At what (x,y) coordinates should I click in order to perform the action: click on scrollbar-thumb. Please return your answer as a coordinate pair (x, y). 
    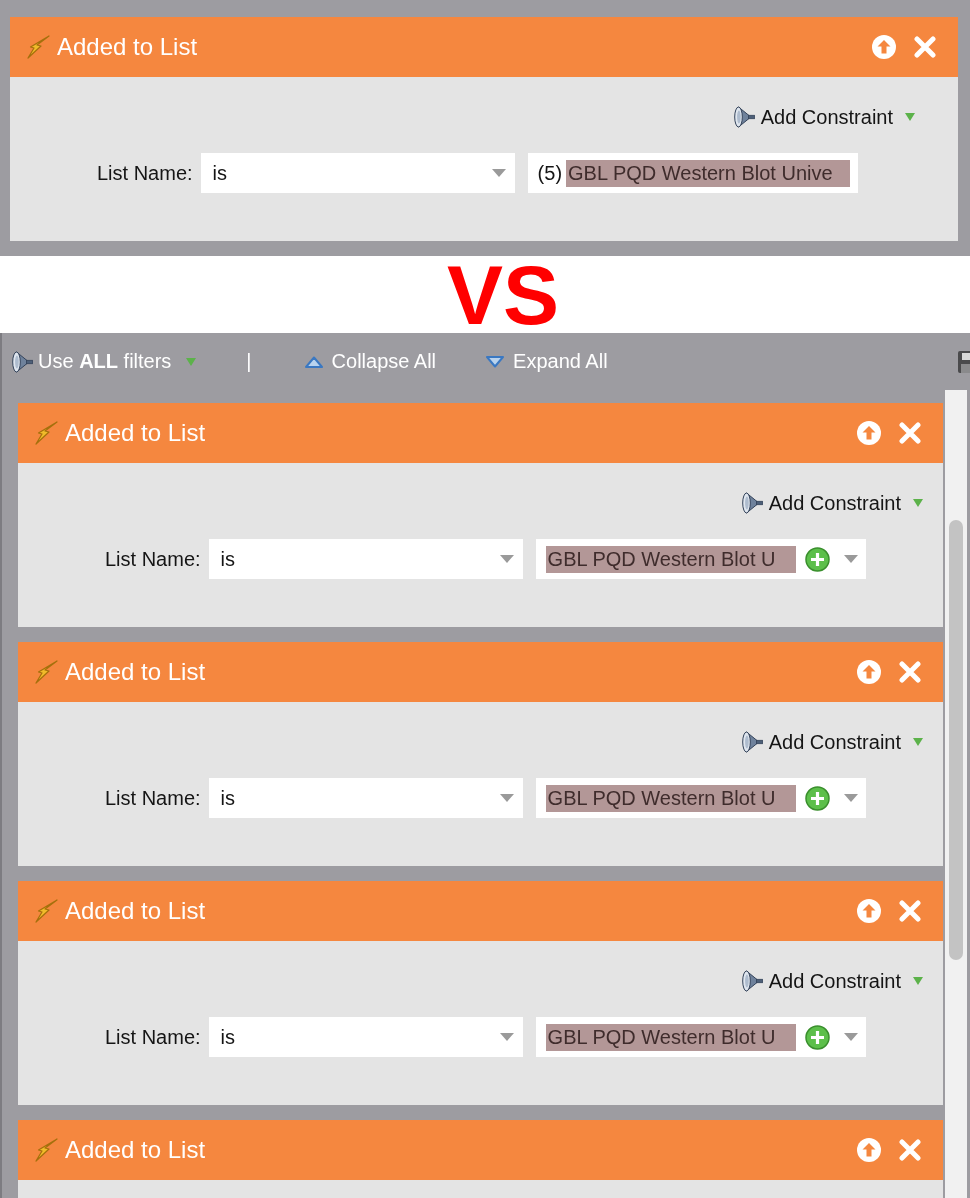
    Looking at the image, I should click on (956, 740).